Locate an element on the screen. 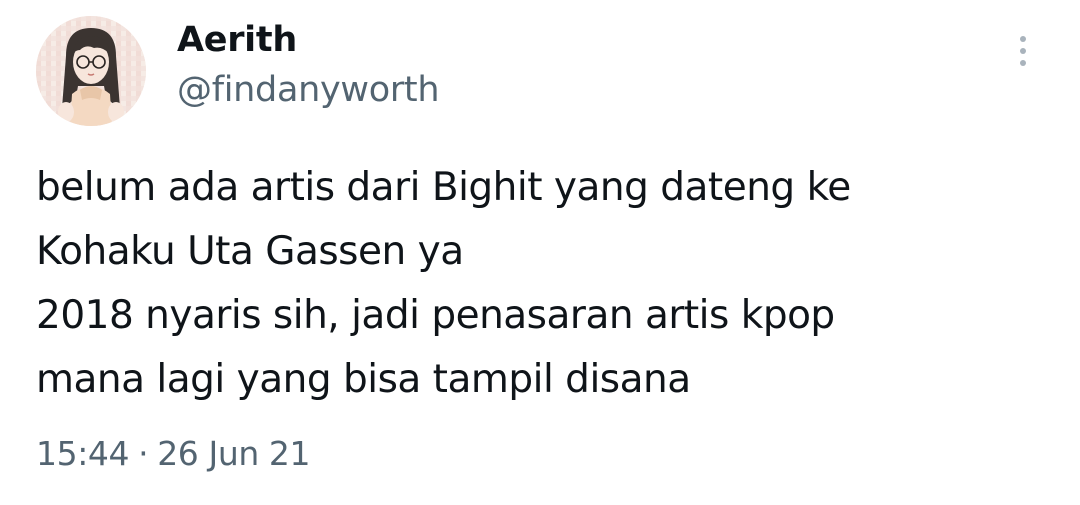 The height and width of the screenshot is (505, 1080). tweet-timestamp: 15:44 · 26 Jun 21 is located at coordinates (173, 454).